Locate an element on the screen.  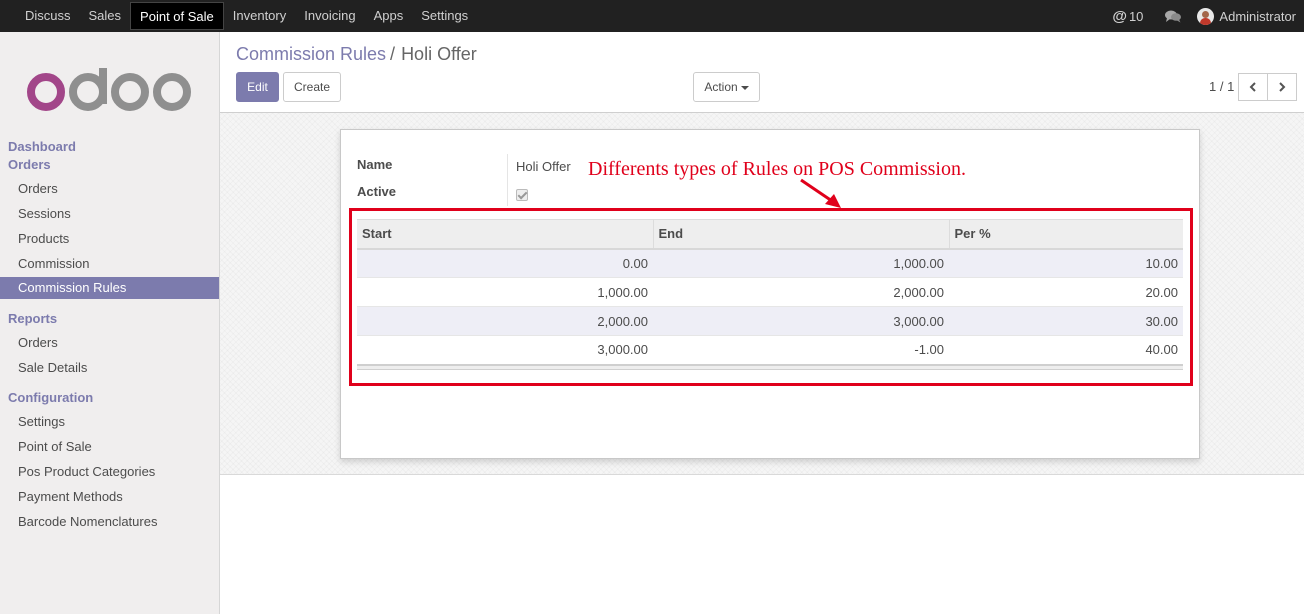
mentions-button: @ 10 is located at coordinates (1127, 16).